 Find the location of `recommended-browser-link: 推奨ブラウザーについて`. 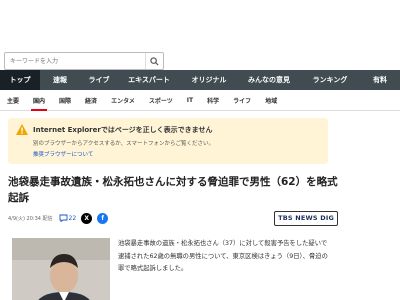

recommended-browser-link: 推奨ブラウザーについて is located at coordinates (176, 154).